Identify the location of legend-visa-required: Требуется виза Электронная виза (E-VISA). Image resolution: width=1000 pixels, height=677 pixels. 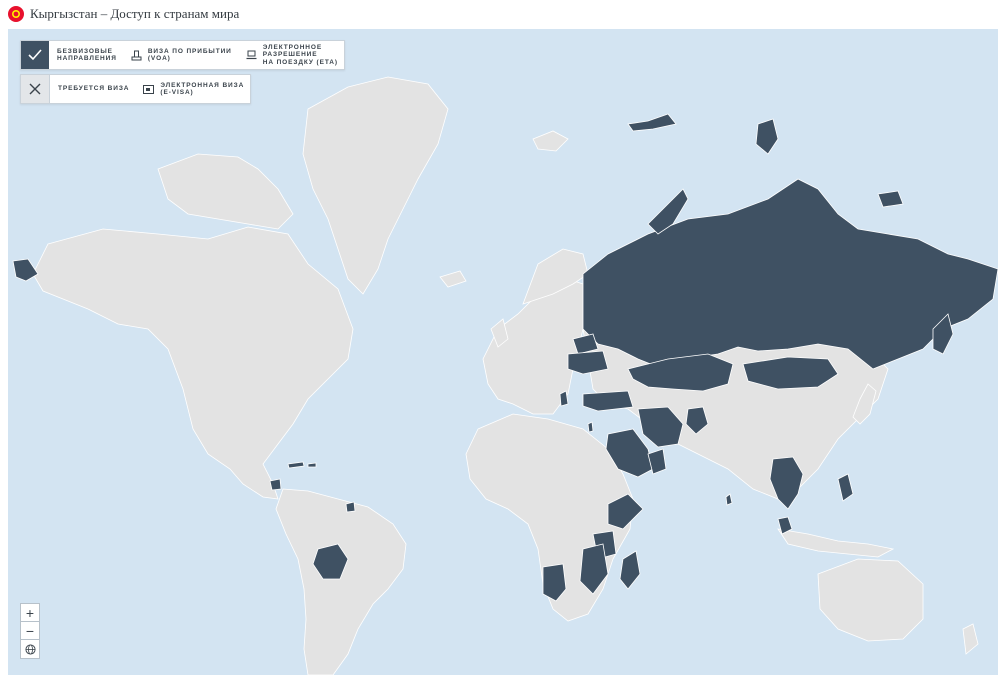
(136, 89).